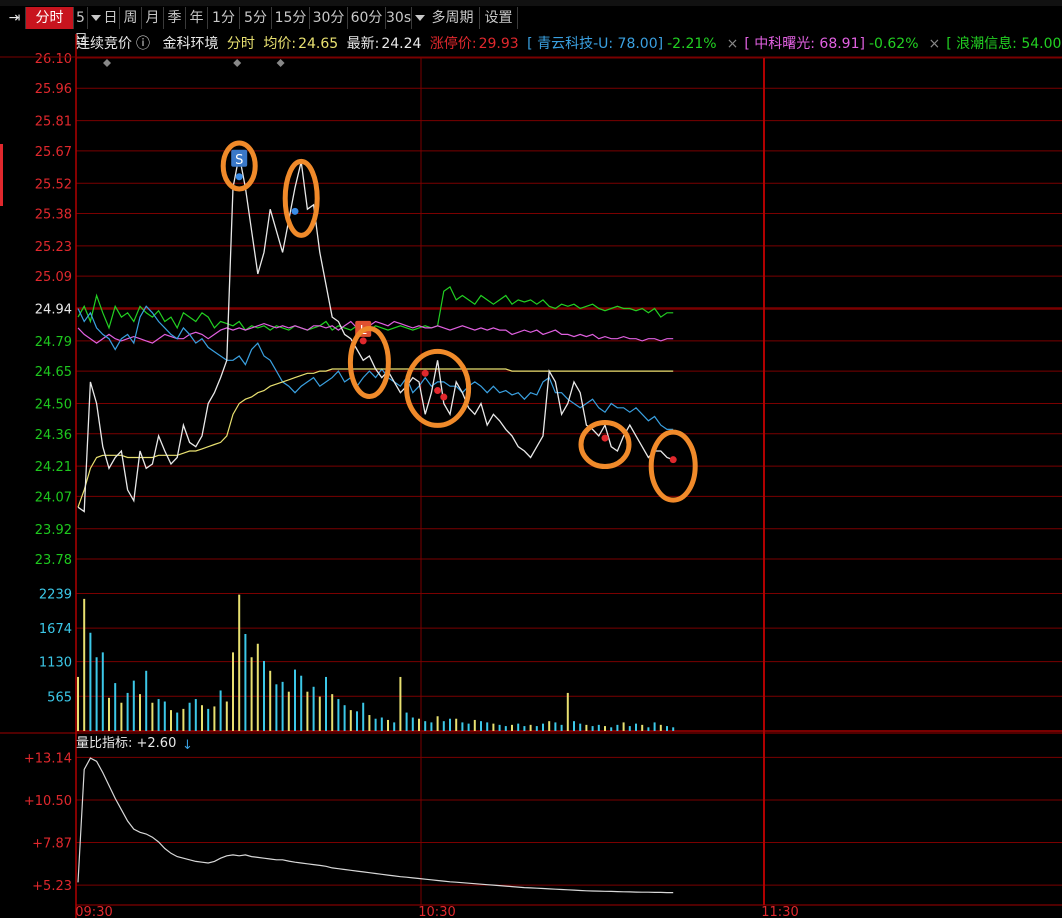  I want to click on left-edge-marker, so click(1, 175).